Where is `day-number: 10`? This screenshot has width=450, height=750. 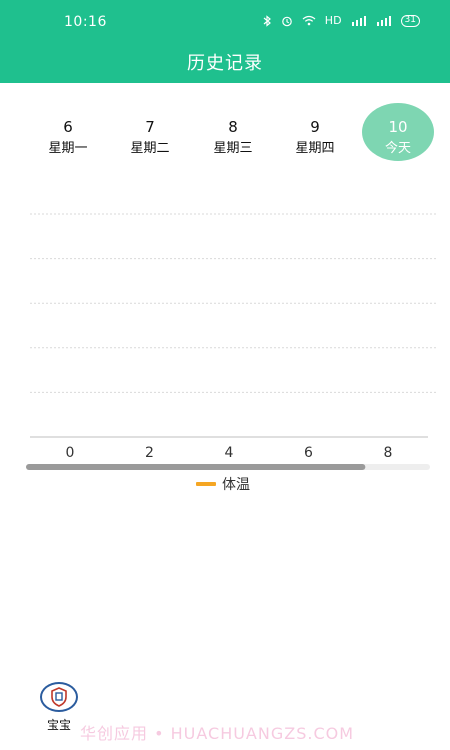 day-number: 10 is located at coordinates (398, 127).